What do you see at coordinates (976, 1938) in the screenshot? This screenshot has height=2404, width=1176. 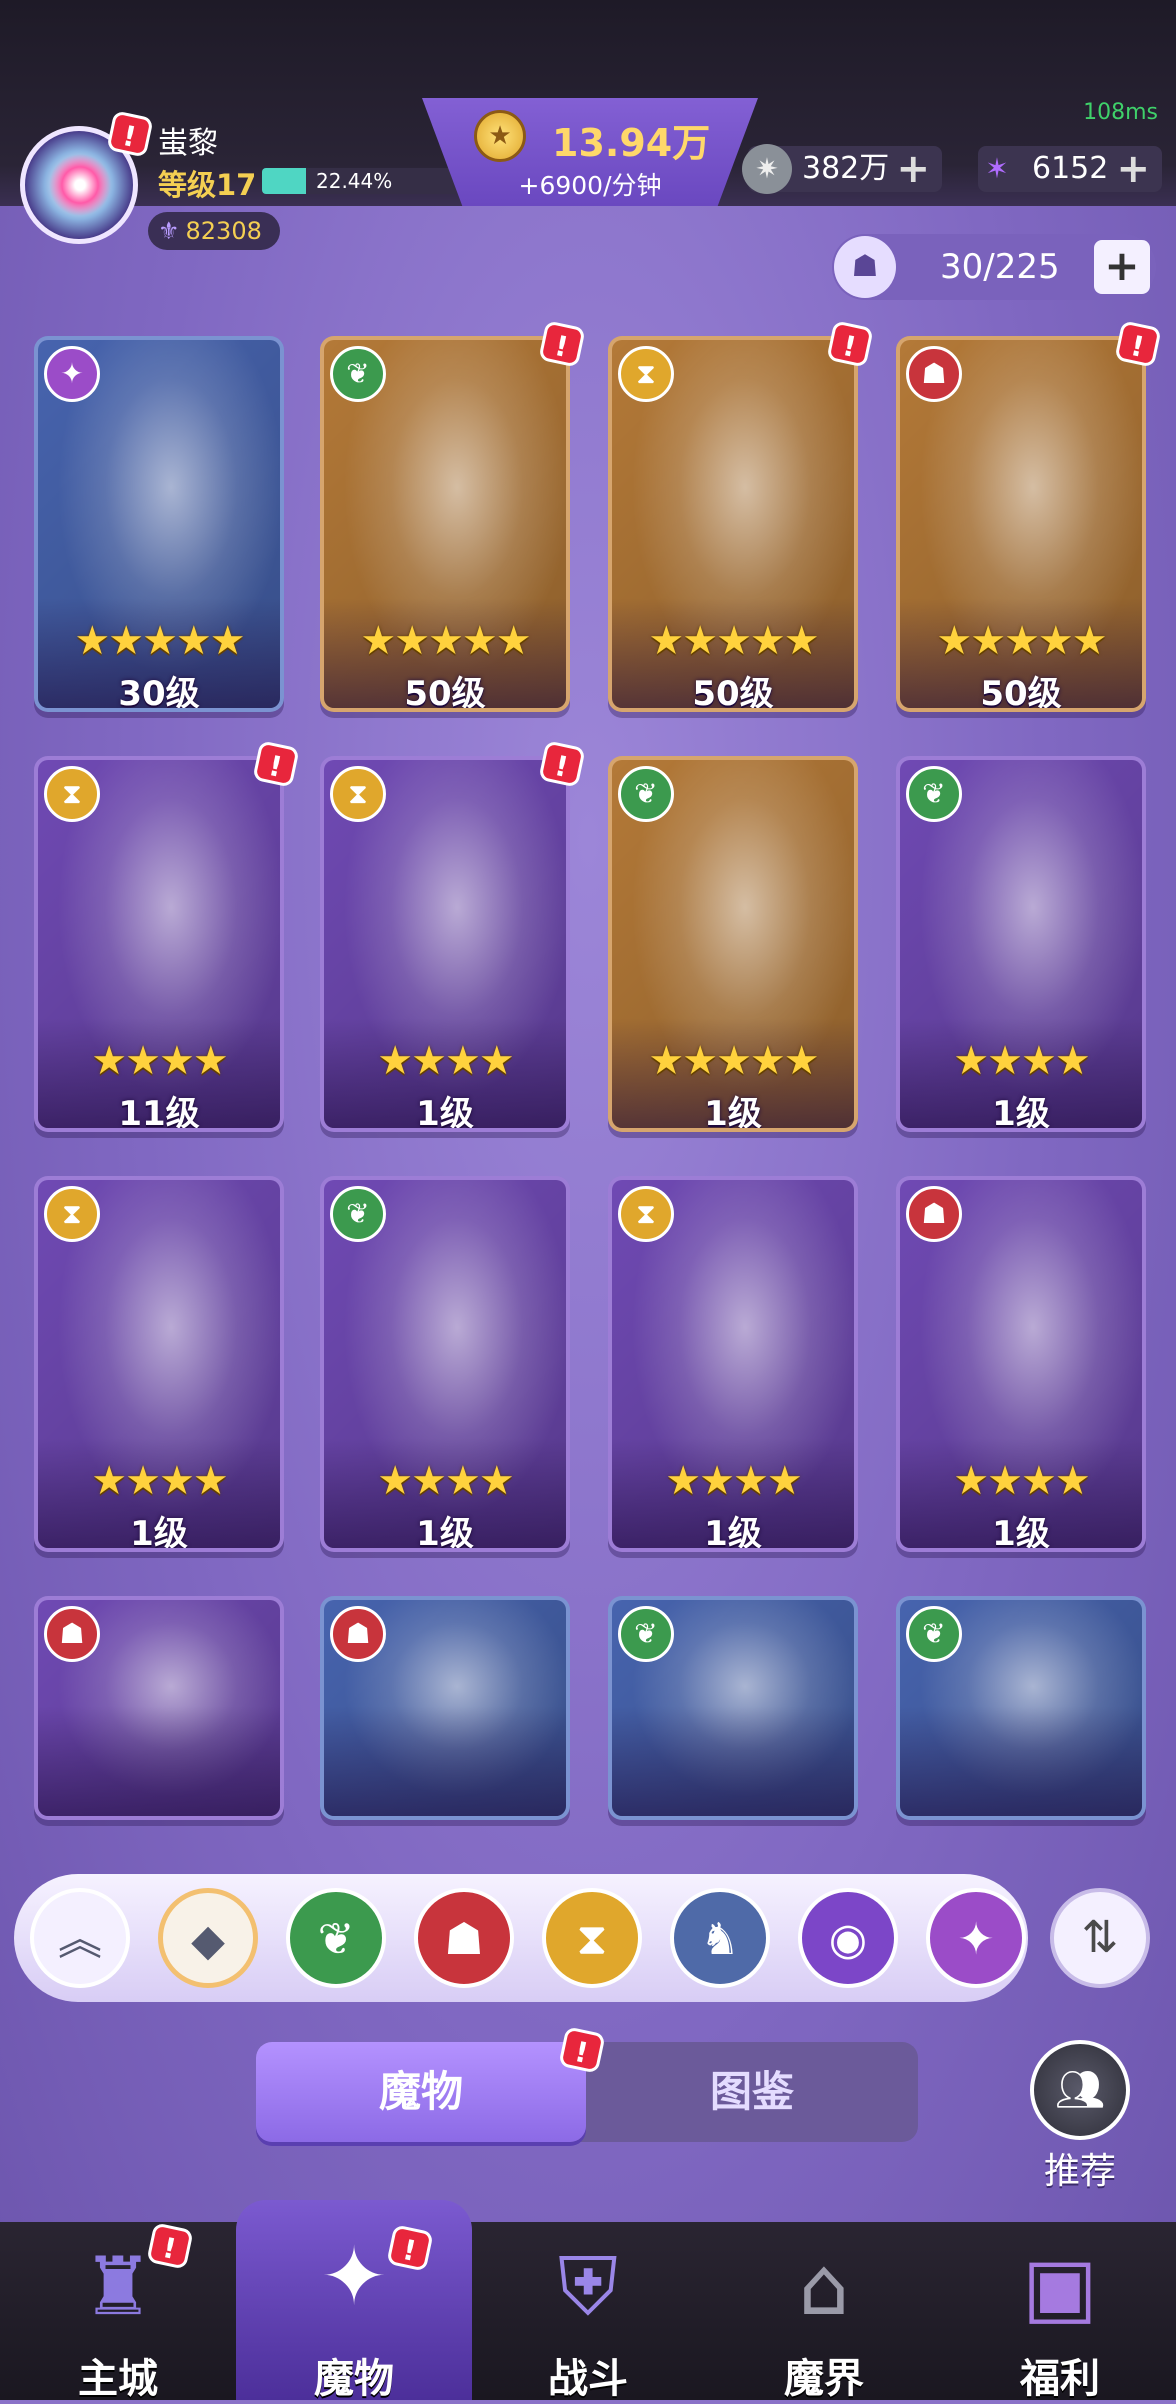 I see `filter-mystic-button: ✦` at bounding box center [976, 1938].